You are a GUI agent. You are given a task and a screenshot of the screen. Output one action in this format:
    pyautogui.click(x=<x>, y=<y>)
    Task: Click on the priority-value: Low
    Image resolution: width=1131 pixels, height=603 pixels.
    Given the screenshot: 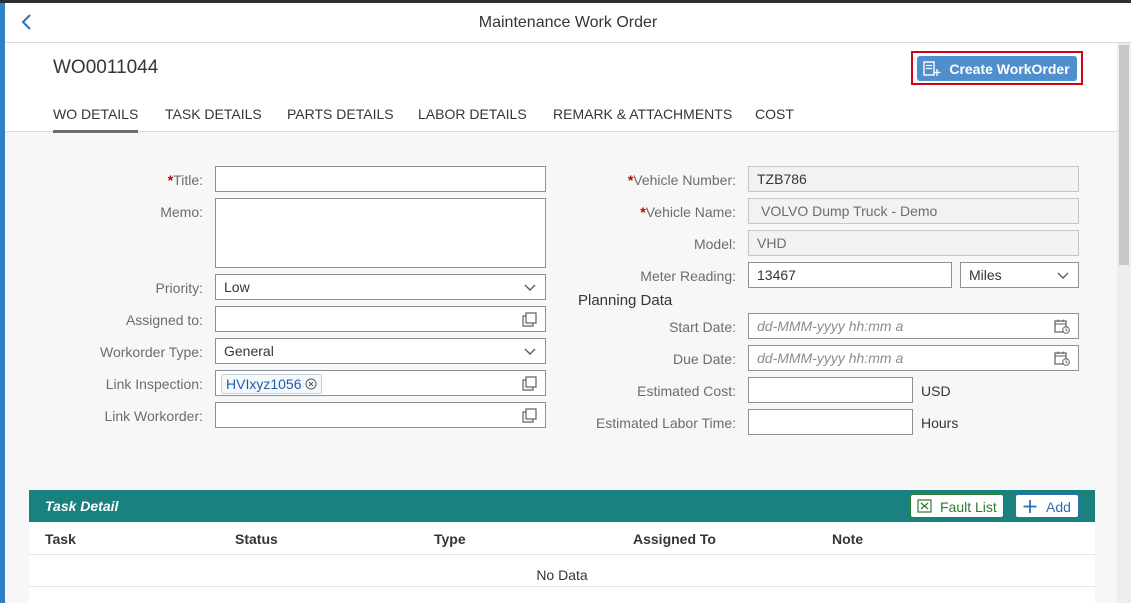 What is the action you would take?
    pyautogui.click(x=237, y=287)
    